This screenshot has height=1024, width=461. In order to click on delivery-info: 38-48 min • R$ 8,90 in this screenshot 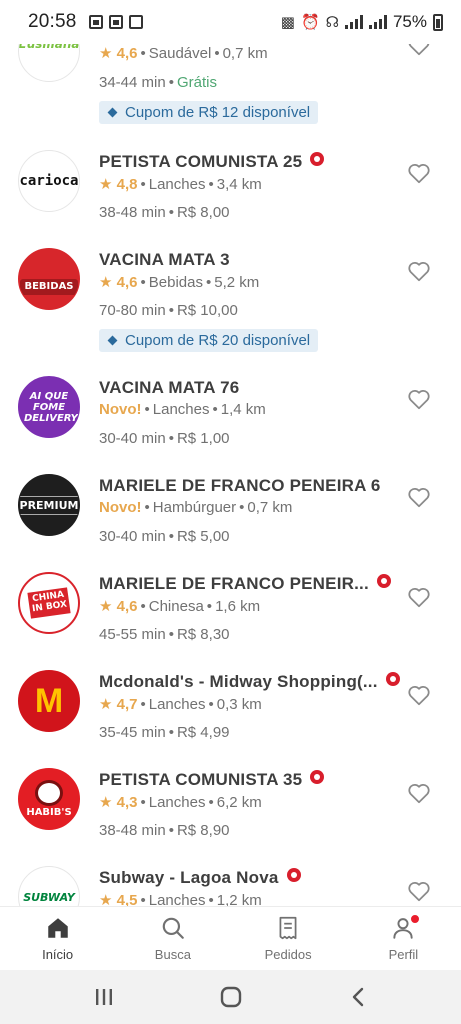, I will do `click(164, 830)`.